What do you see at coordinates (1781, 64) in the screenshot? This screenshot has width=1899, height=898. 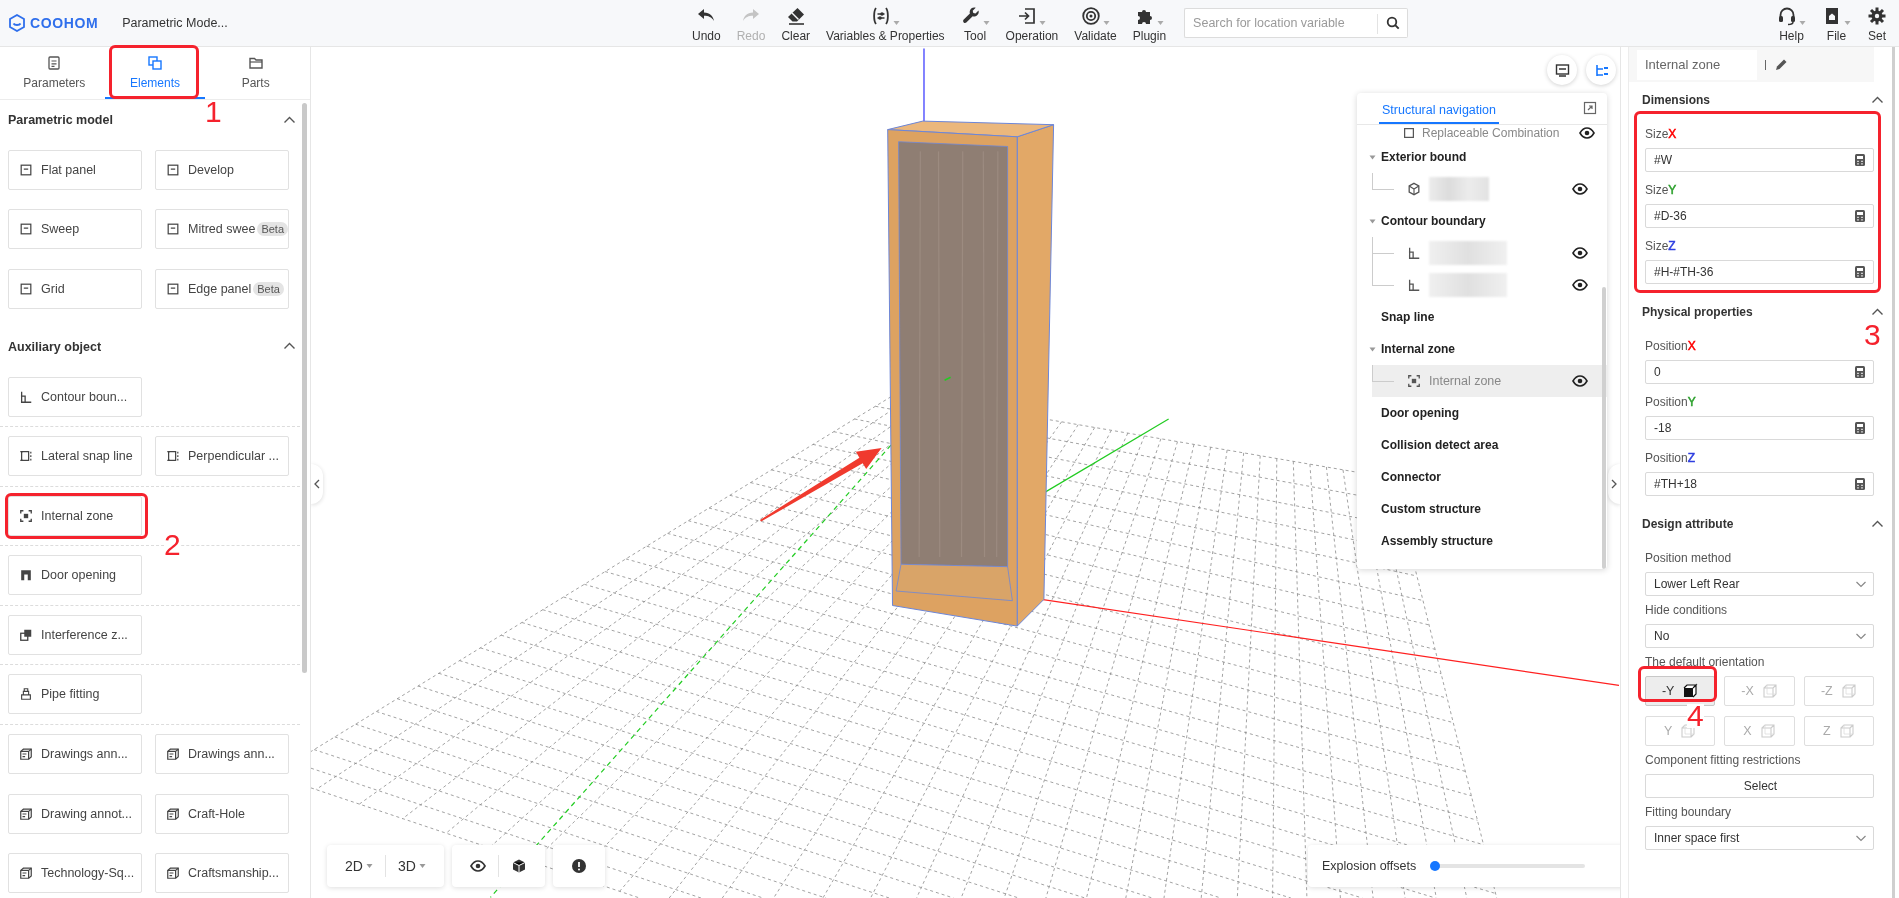 I see `pencil-icon` at bounding box center [1781, 64].